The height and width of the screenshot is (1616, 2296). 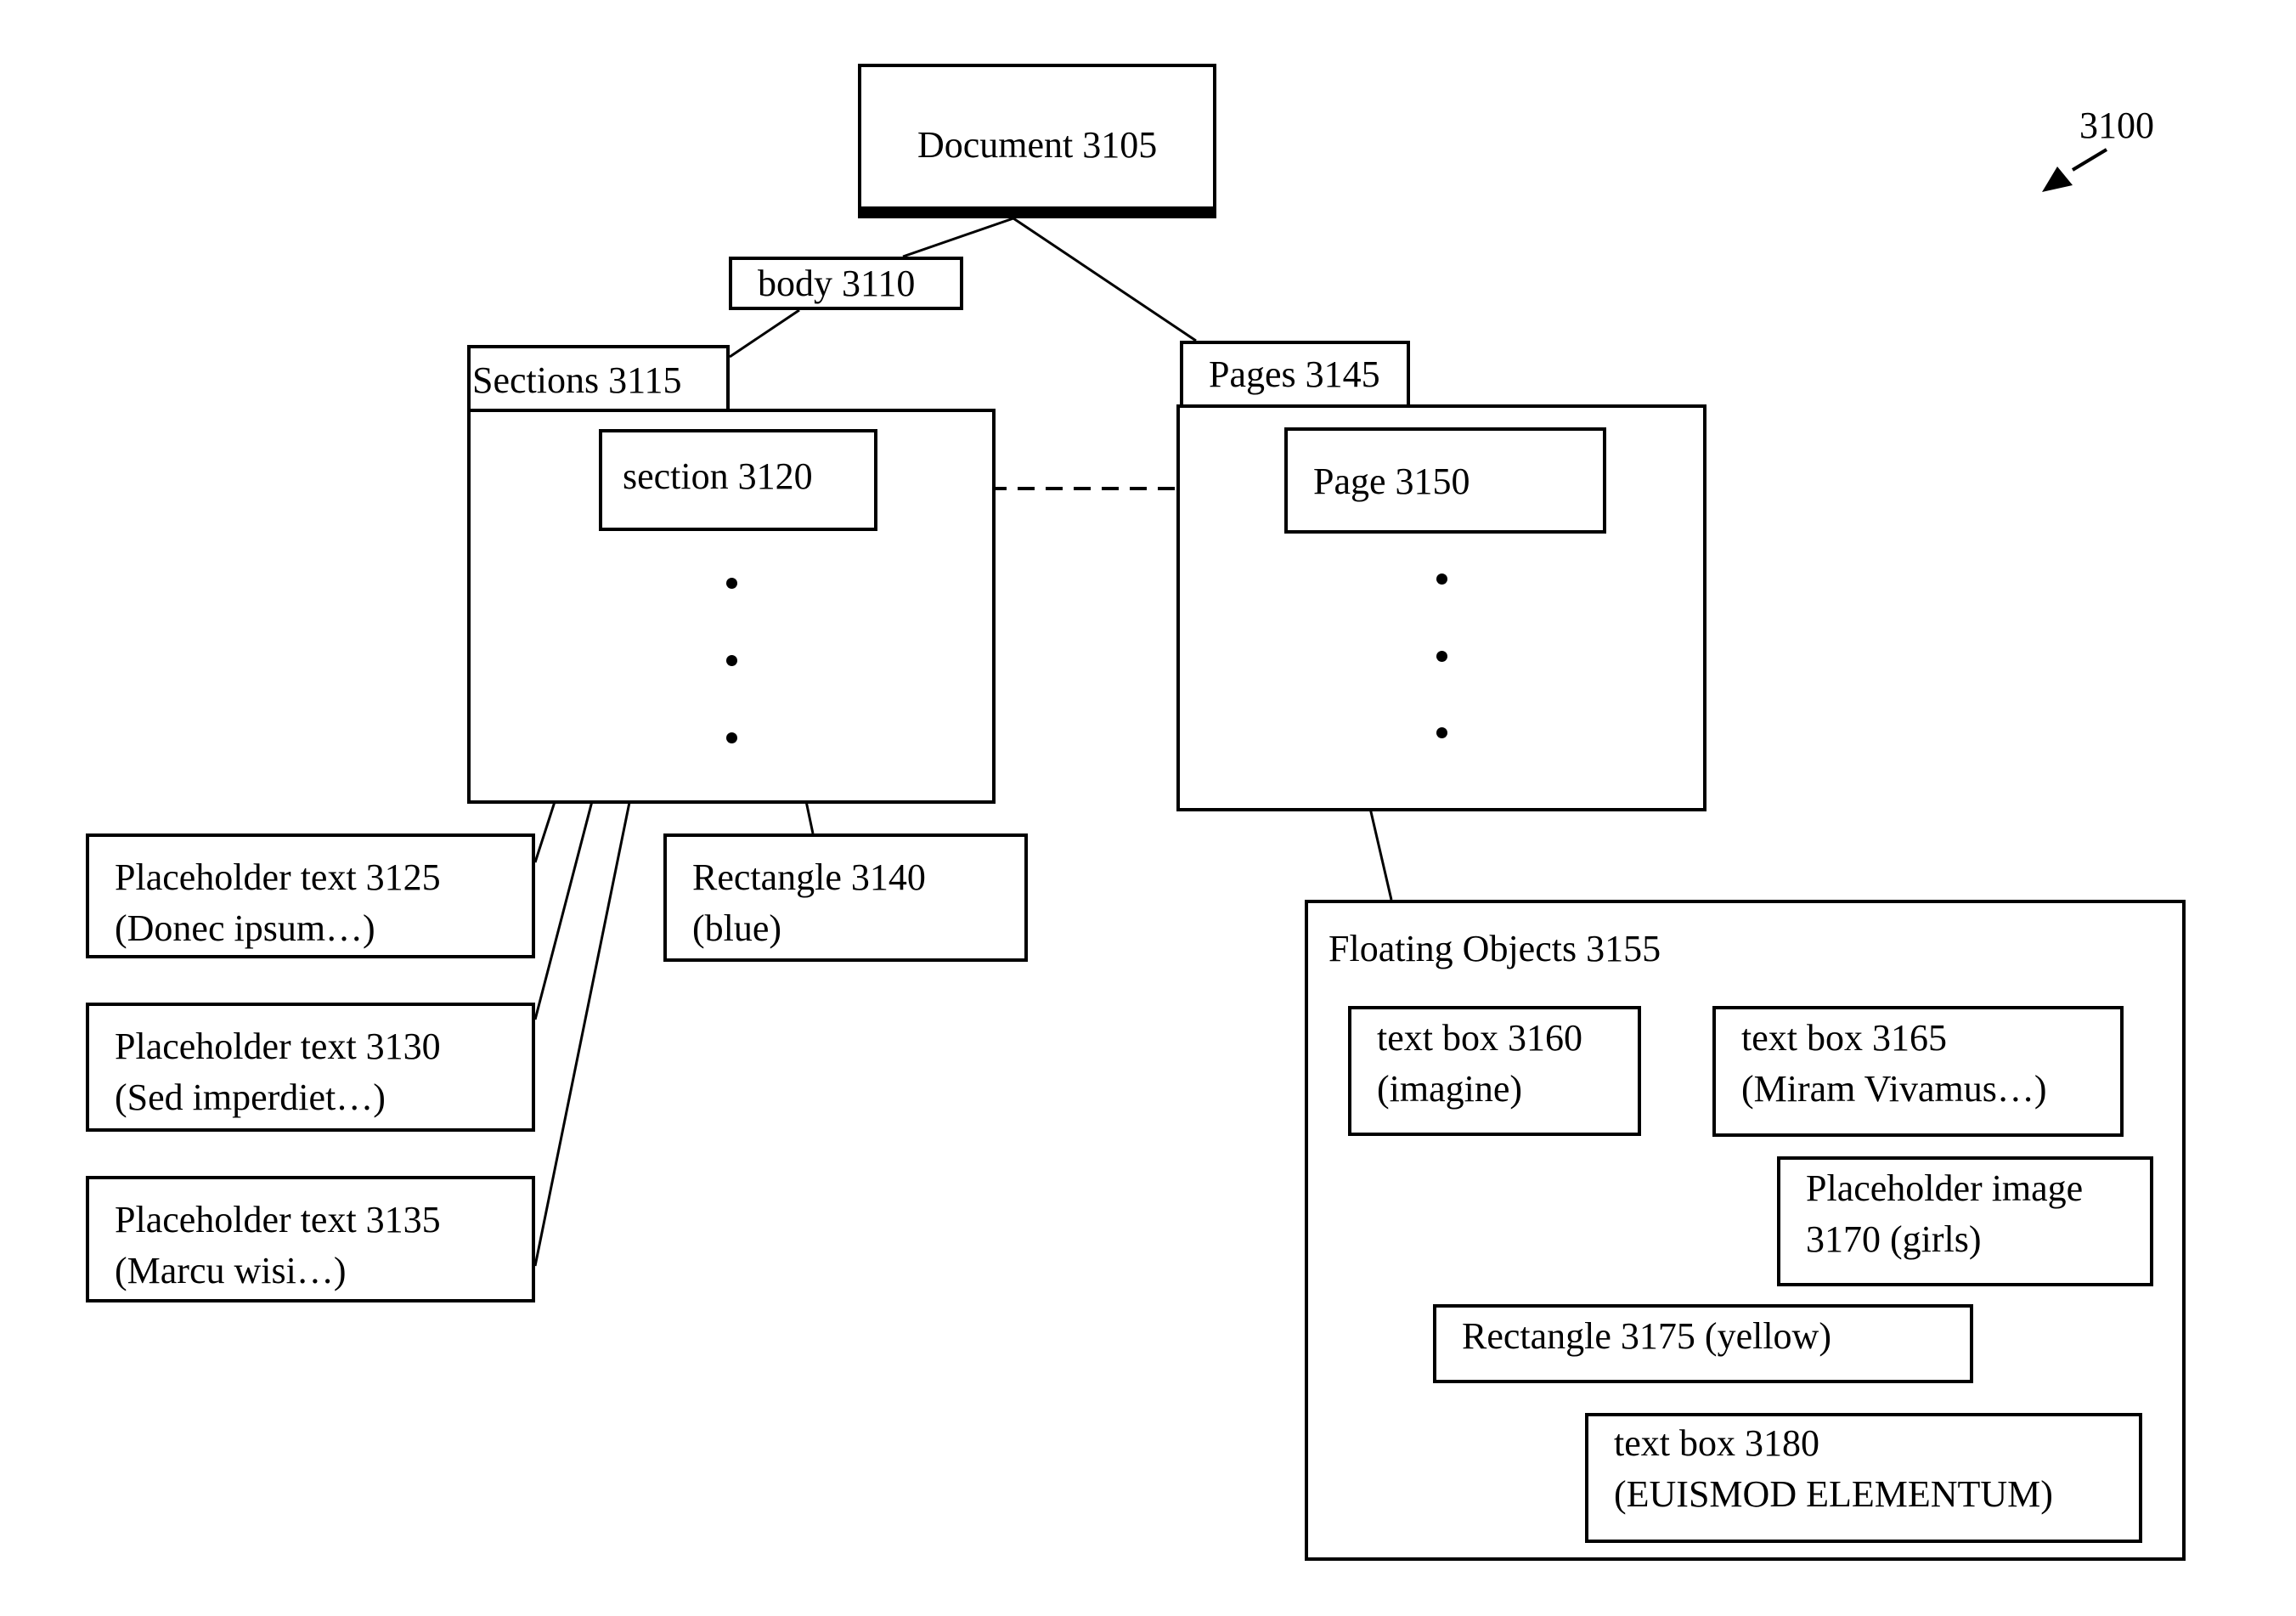 What do you see at coordinates (2057, 180) in the screenshot?
I see `ref-arrow-head` at bounding box center [2057, 180].